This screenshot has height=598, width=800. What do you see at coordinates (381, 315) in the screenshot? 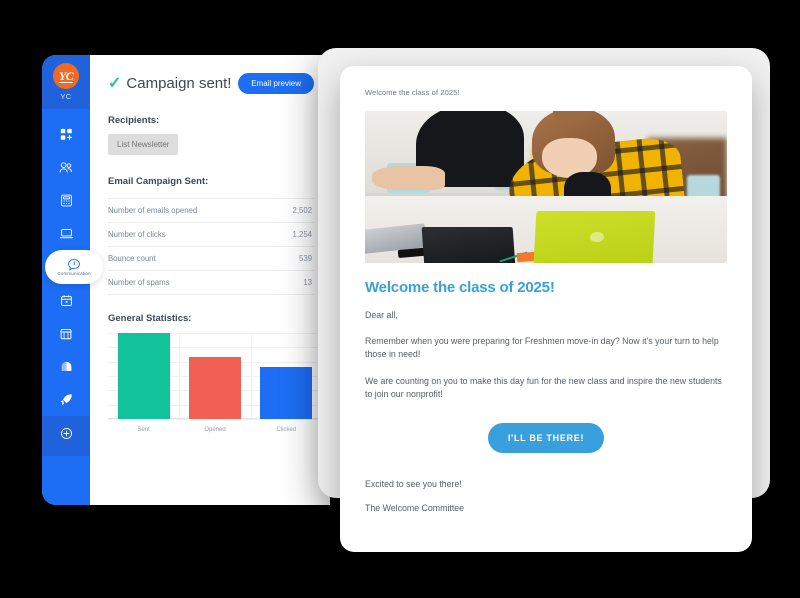
I see `email-greeting: Dear all,` at bounding box center [381, 315].